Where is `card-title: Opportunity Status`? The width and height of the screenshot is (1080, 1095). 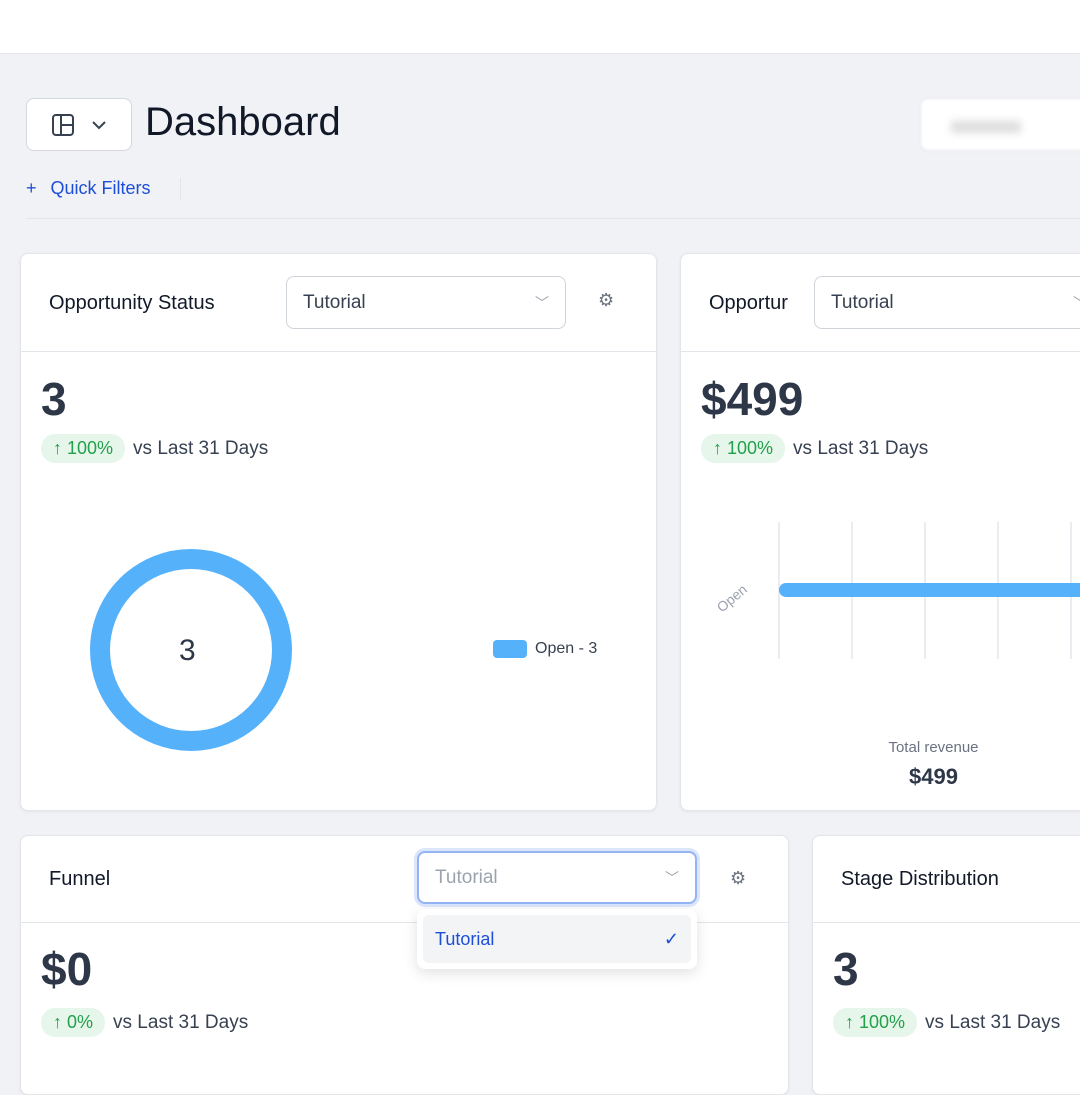
card-title: Opportunity Status is located at coordinates (132, 303).